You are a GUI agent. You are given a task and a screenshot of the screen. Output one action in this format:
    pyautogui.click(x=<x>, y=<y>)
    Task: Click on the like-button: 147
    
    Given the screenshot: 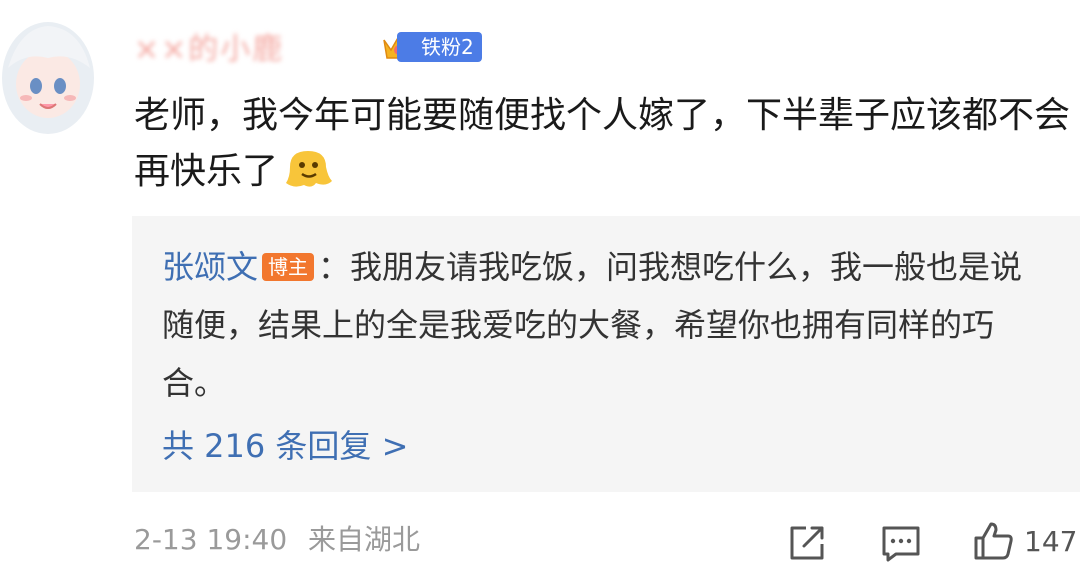 What is the action you would take?
    pyautogui.click(x=1024, y=541)
    